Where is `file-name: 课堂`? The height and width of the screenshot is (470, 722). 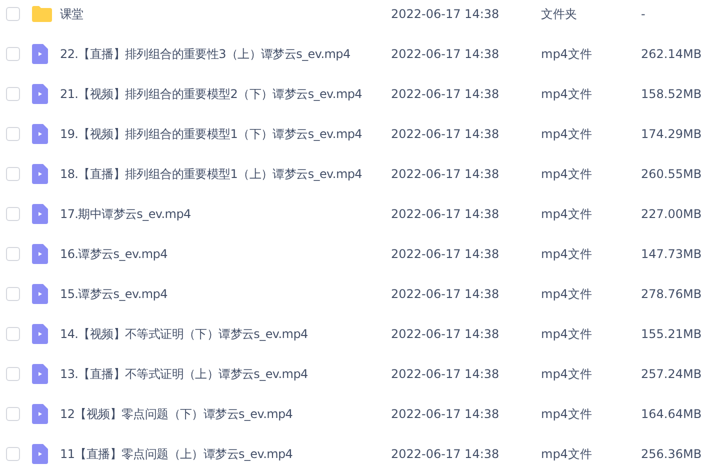
file-name: 课堂 is located at coordinates (225, 14).